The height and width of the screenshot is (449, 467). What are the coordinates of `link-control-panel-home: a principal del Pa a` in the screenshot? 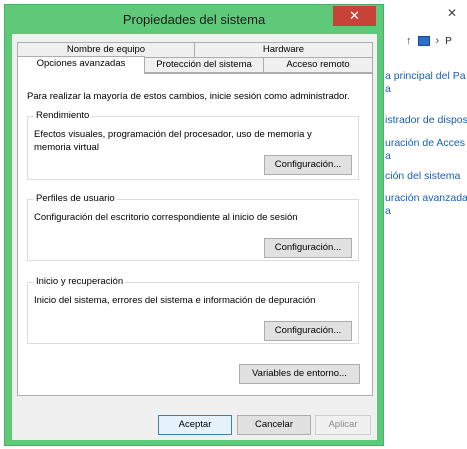 It's located at (425, 83).